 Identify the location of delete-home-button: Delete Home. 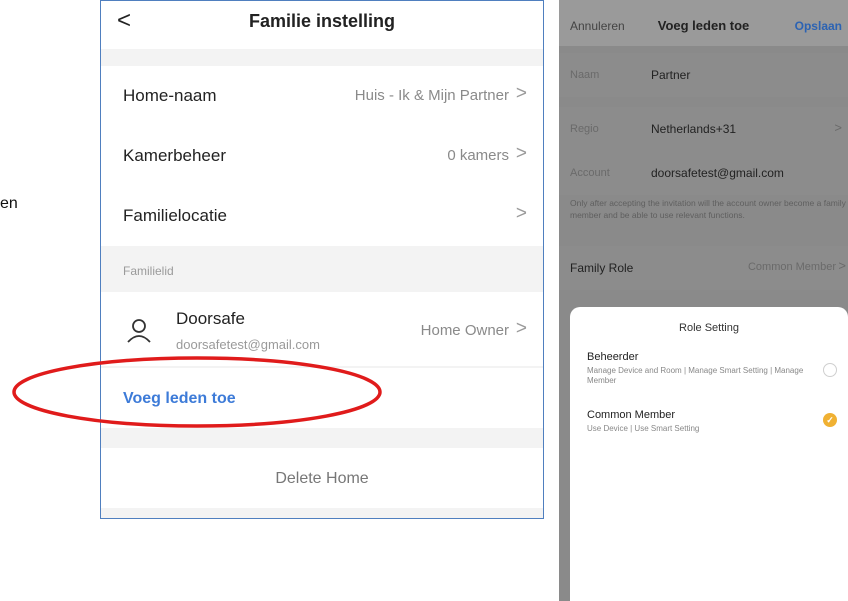
(322, 479).